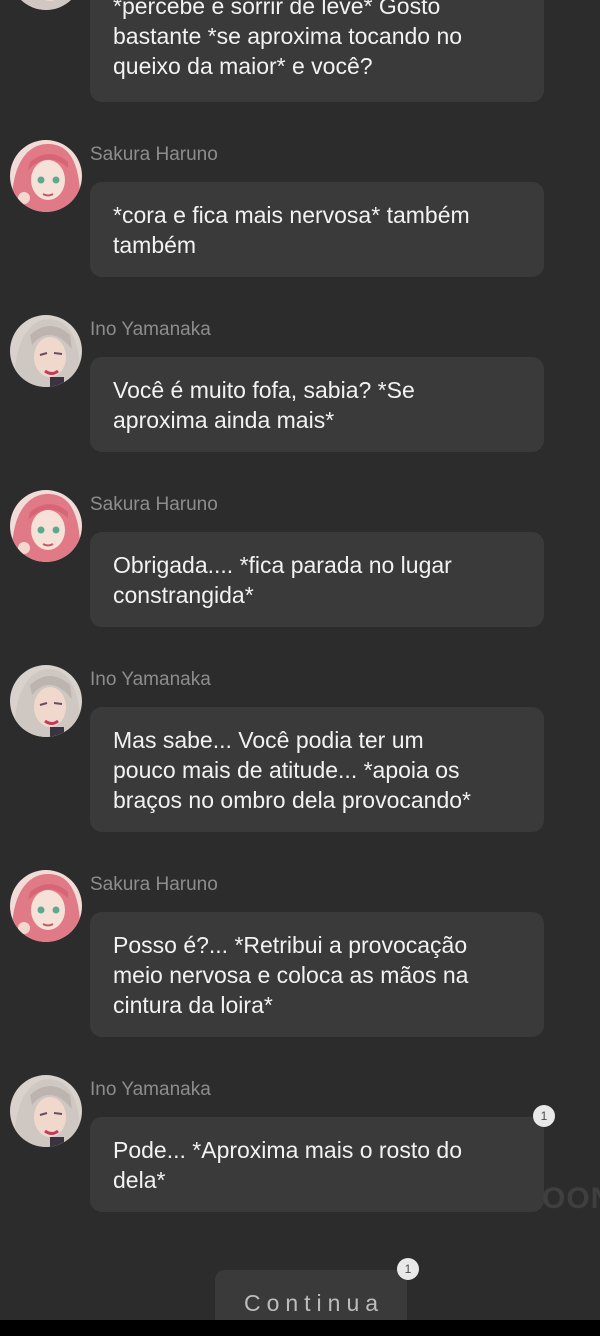  Describe the element at coordinates (544, 1116) in the screenshot. I see `message-count-badge: 1` at that location.